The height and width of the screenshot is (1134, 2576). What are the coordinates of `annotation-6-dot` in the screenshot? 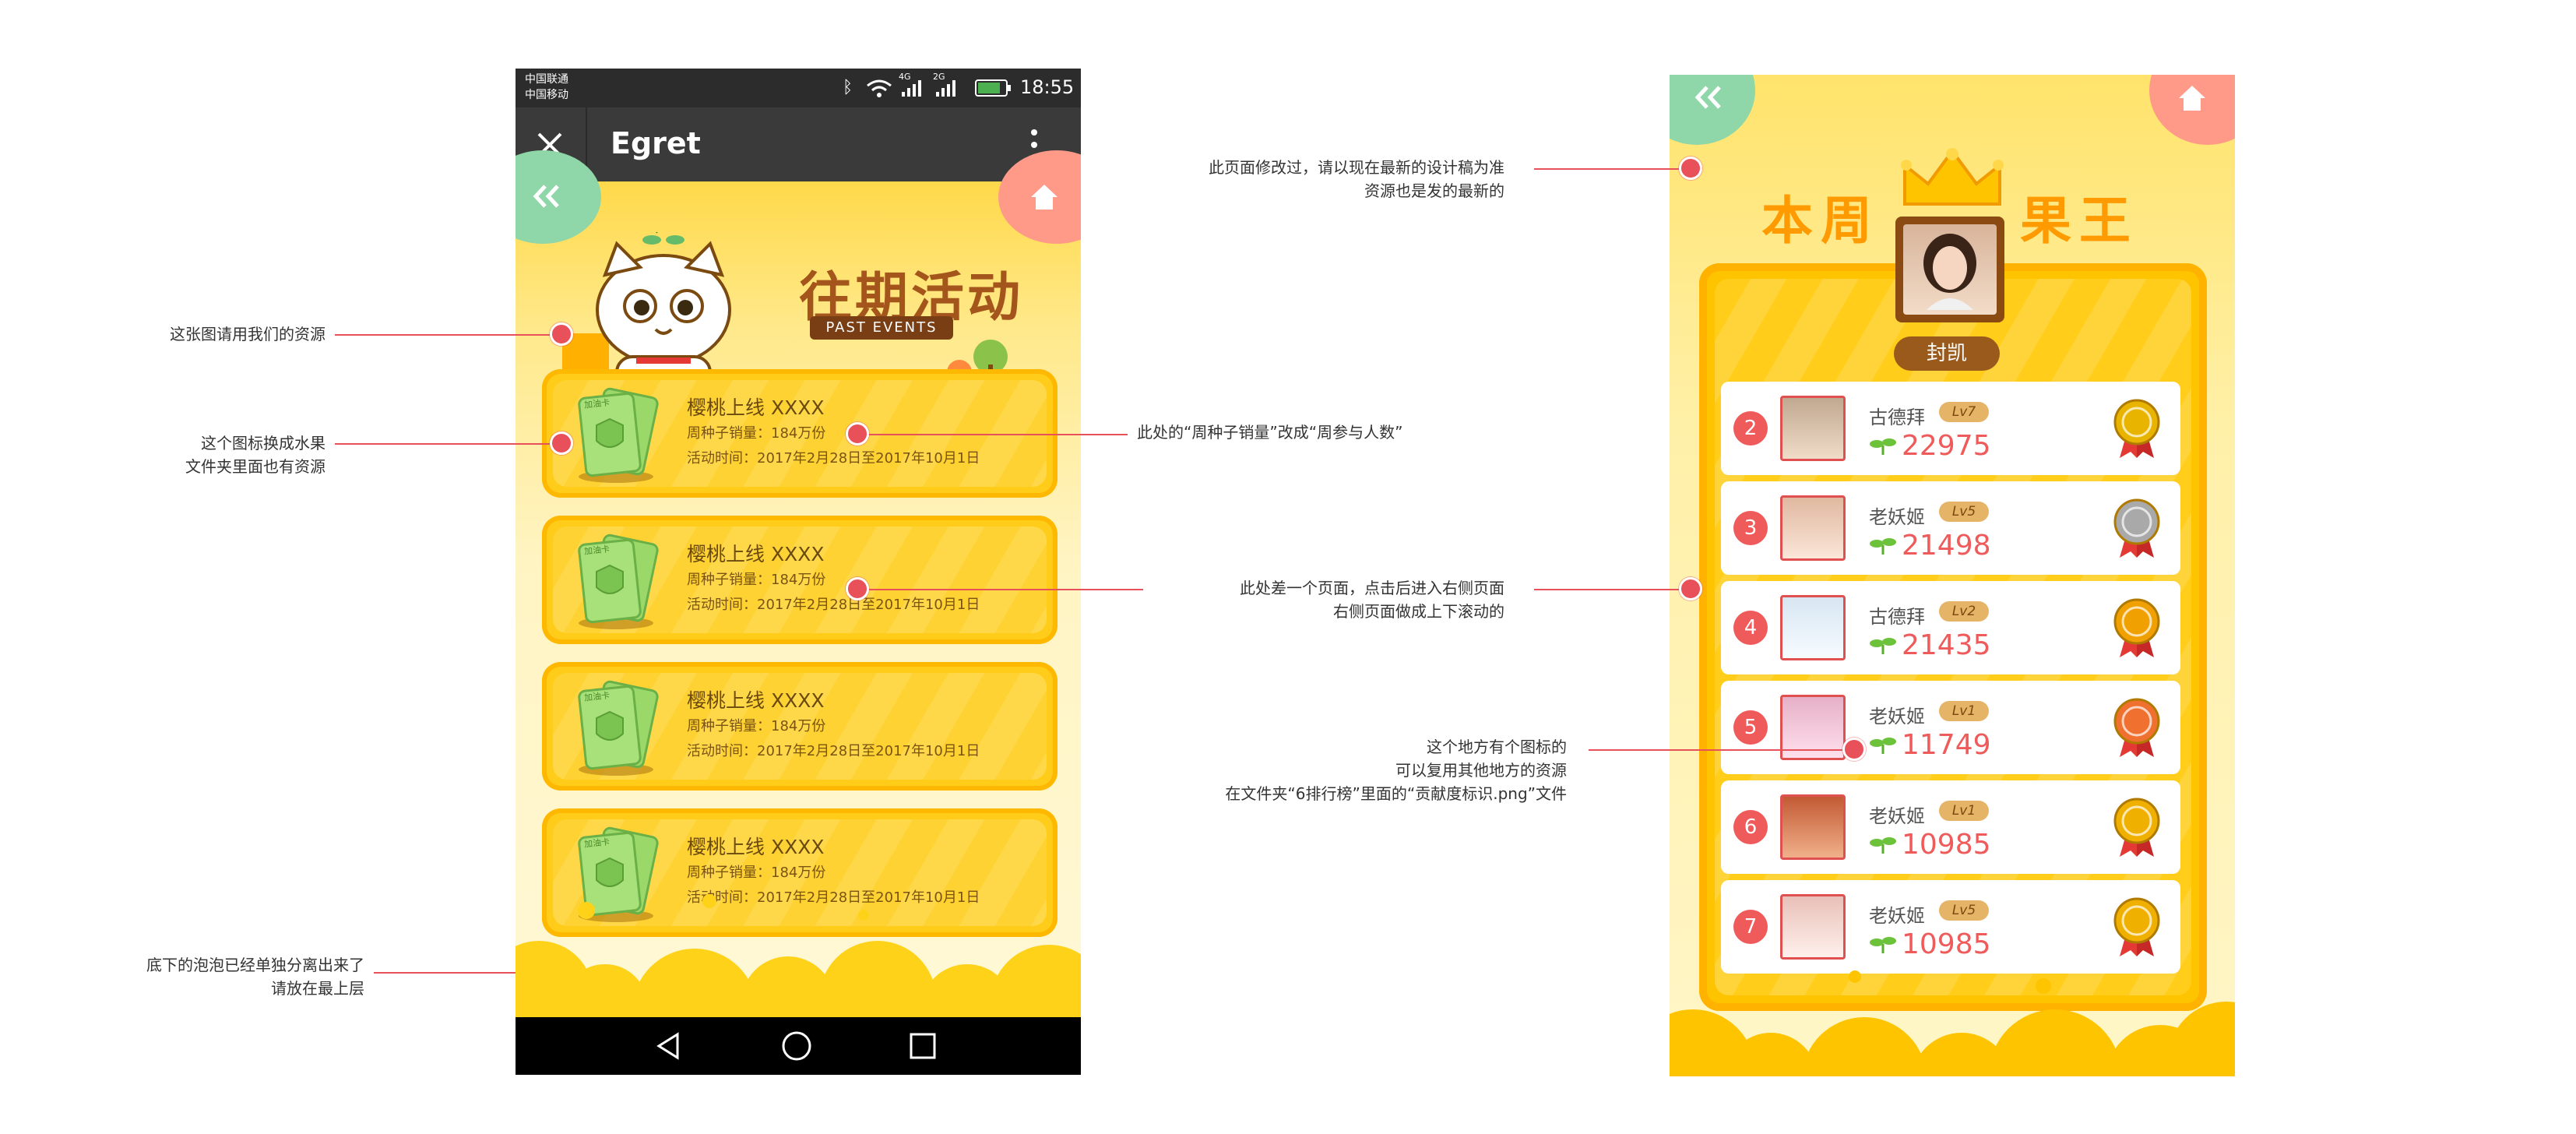 It's located at (1690, 588).